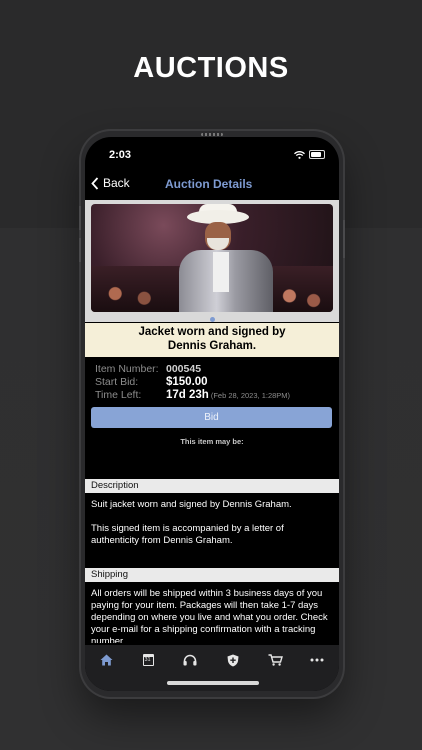 This screenshot has height=750, width=422. I want to click on status-icons, so click(309, 154).